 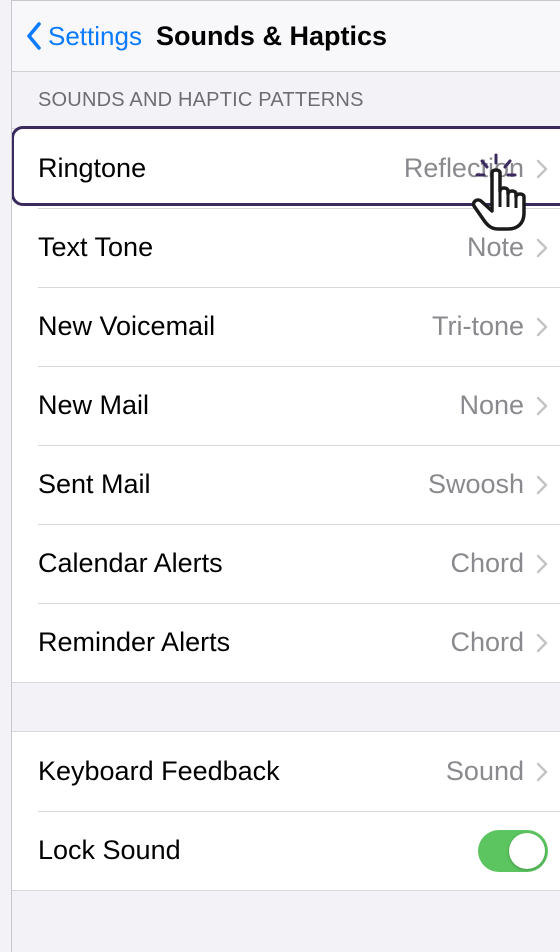 I want to click on row-value: Tri-tone, so click(x=477, y=326).